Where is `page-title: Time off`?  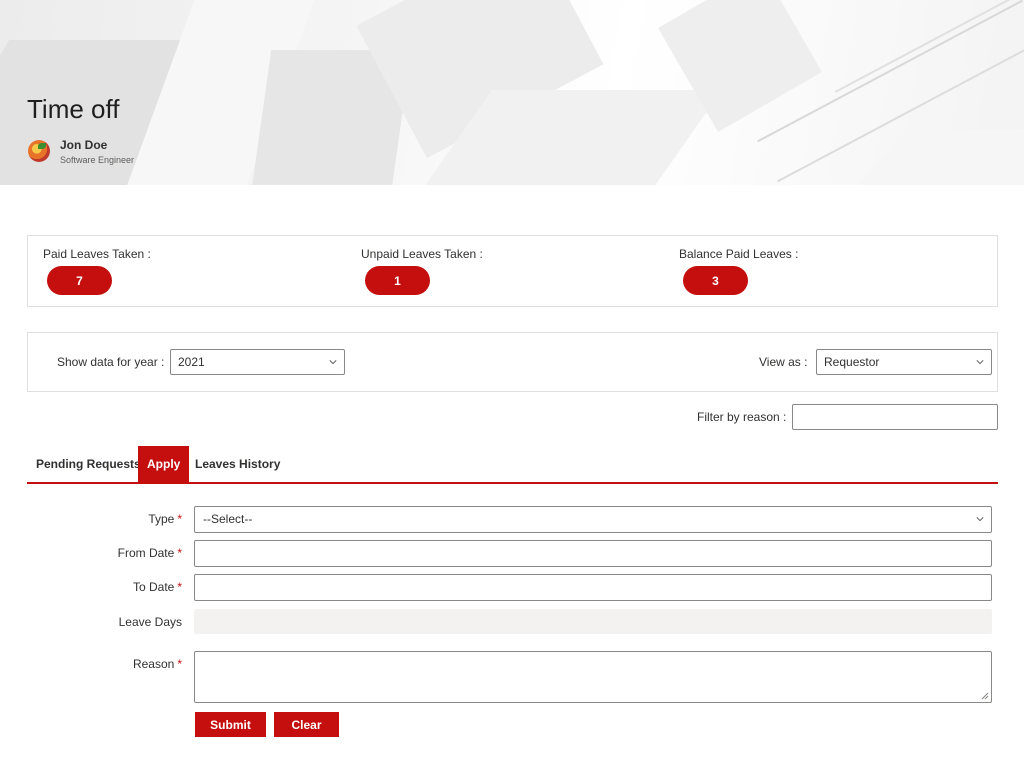
page-title: Time off is located at coordinates (73, 109).